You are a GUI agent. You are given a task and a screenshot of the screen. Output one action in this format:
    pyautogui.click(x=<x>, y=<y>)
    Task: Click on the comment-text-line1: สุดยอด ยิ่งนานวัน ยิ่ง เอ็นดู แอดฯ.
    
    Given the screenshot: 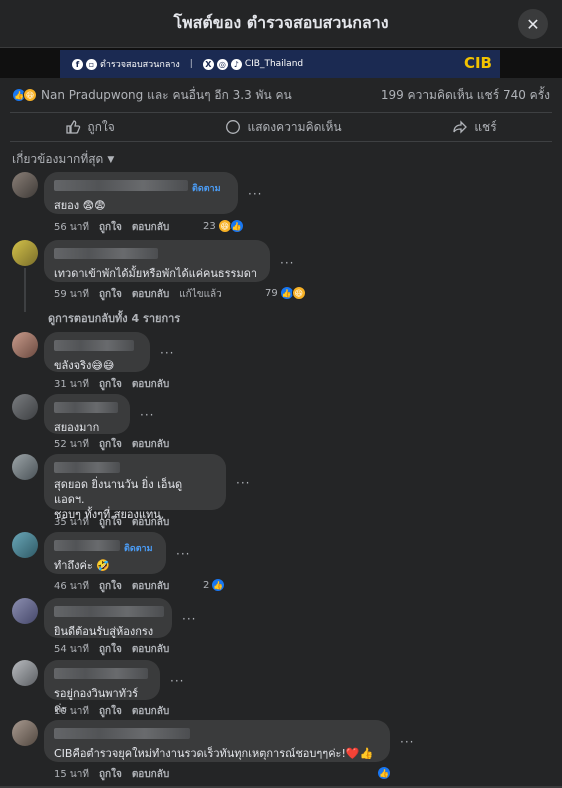 What is the action you would take?
    pyautogui.click(x=118, y=492)
    